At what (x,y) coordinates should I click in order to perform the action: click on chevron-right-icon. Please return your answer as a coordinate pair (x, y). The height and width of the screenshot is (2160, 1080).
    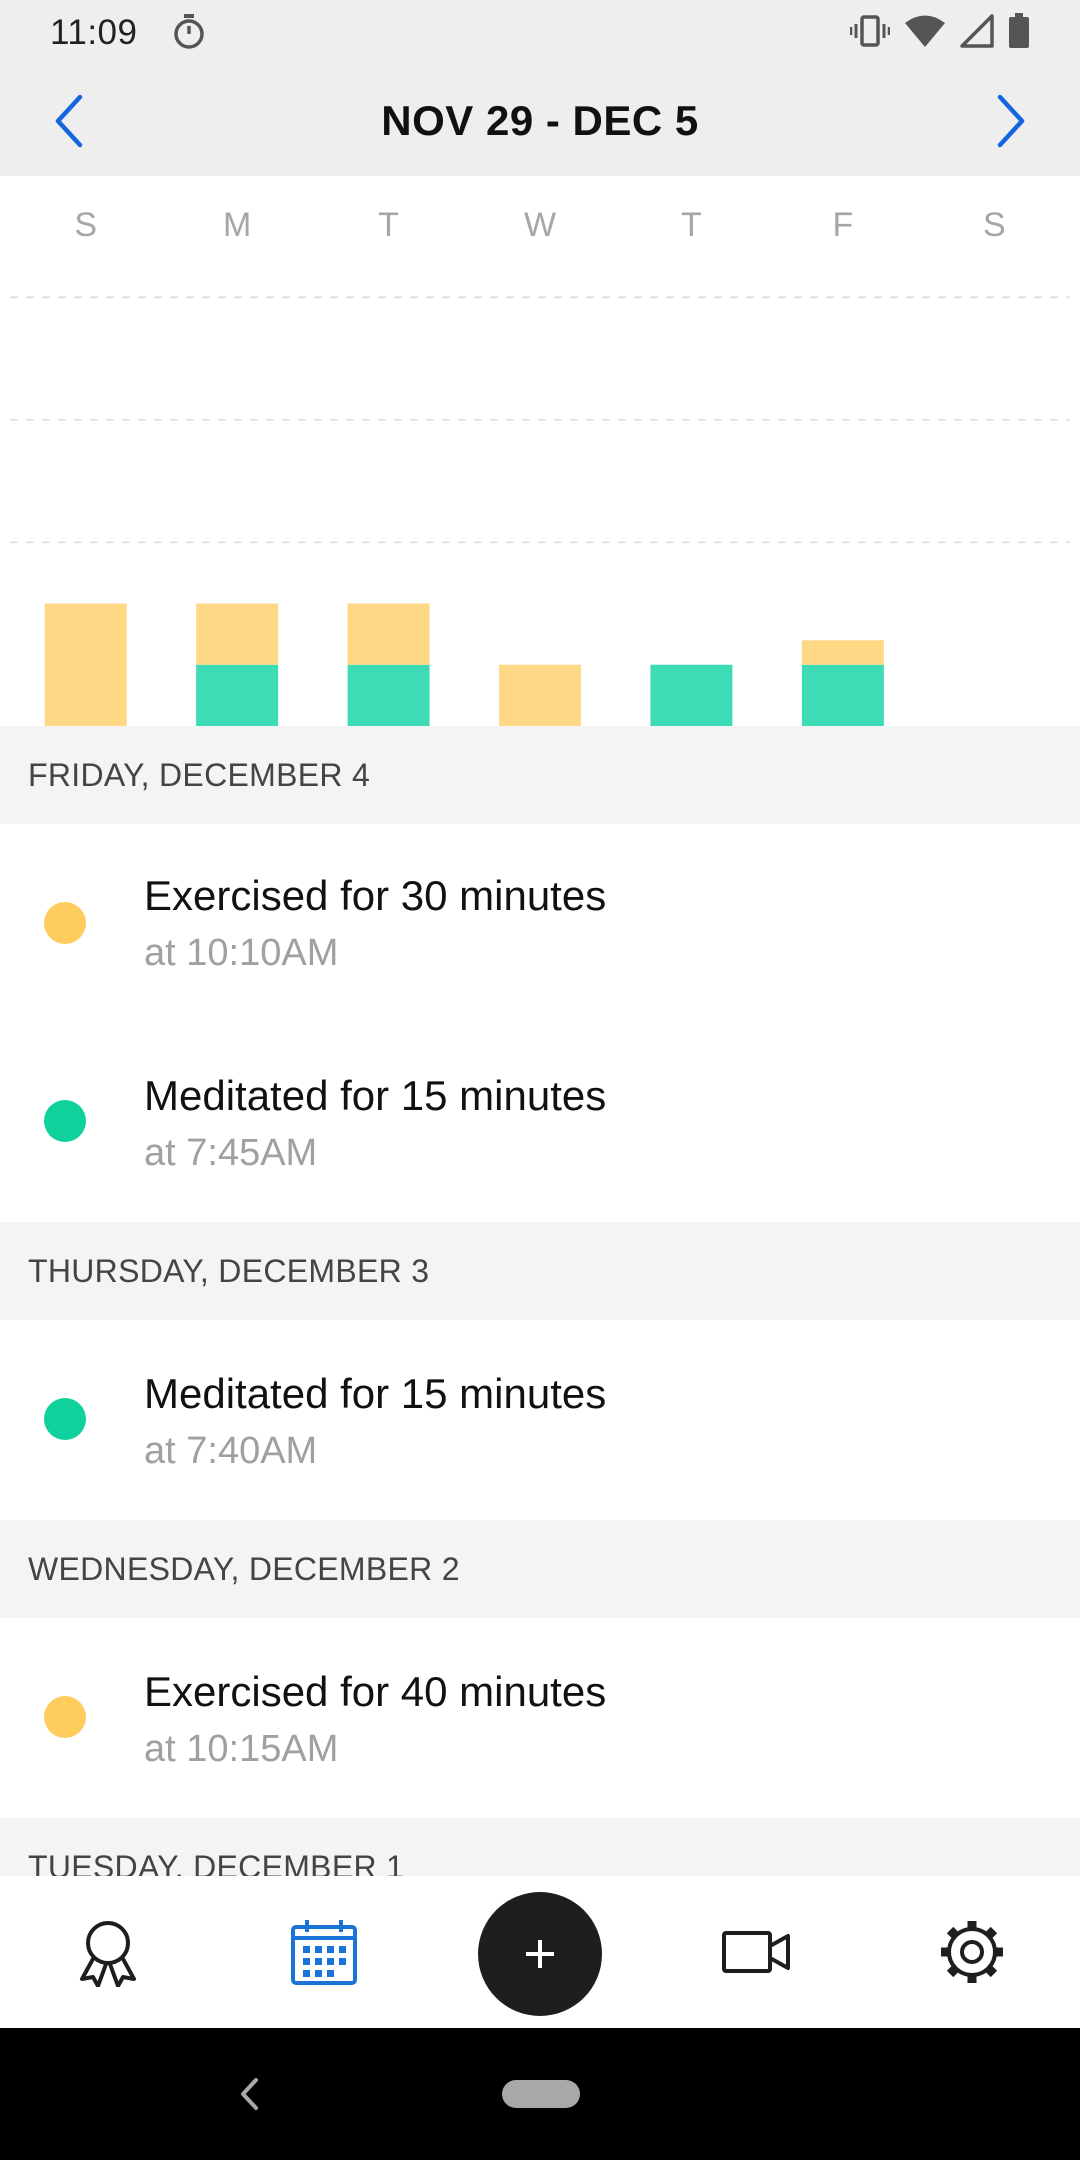
    Looking at the image, I should click on (1011, 121).